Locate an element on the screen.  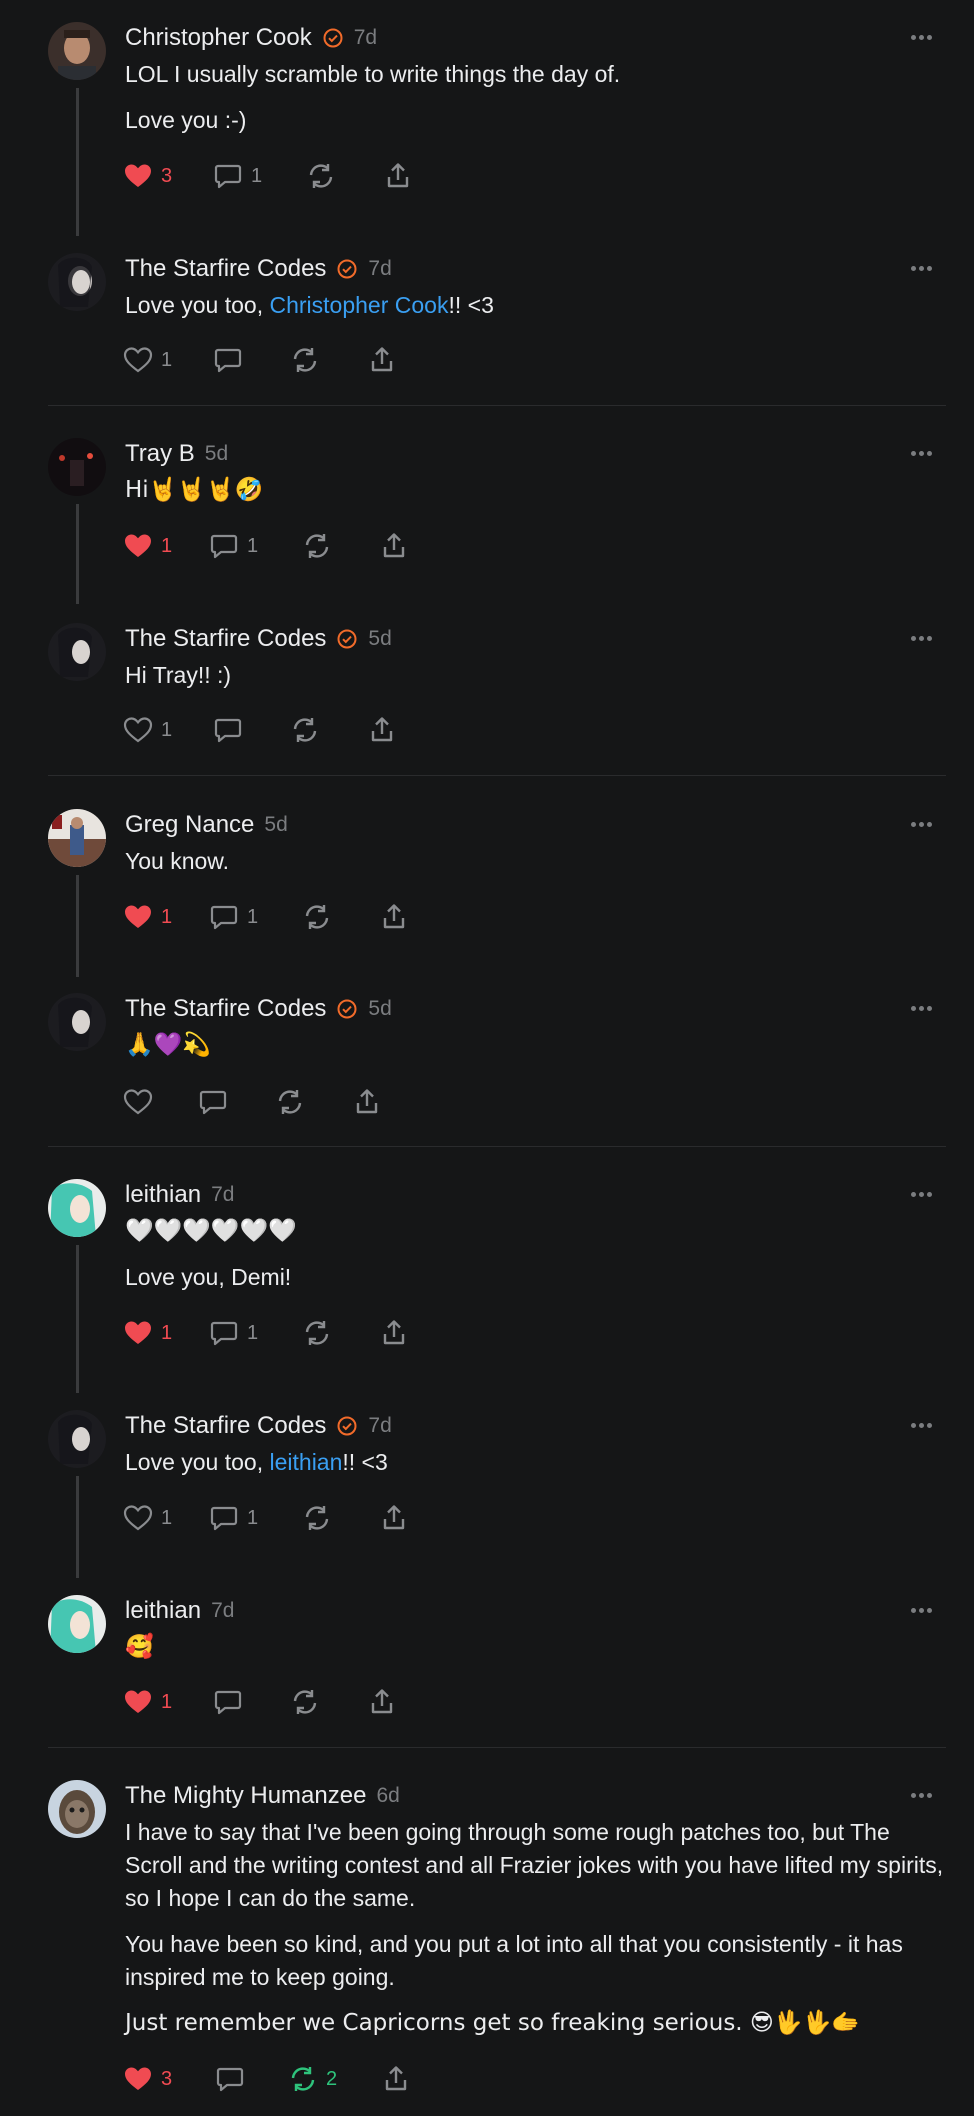
timestamp: 6d is located at coordinates (388, 1795).